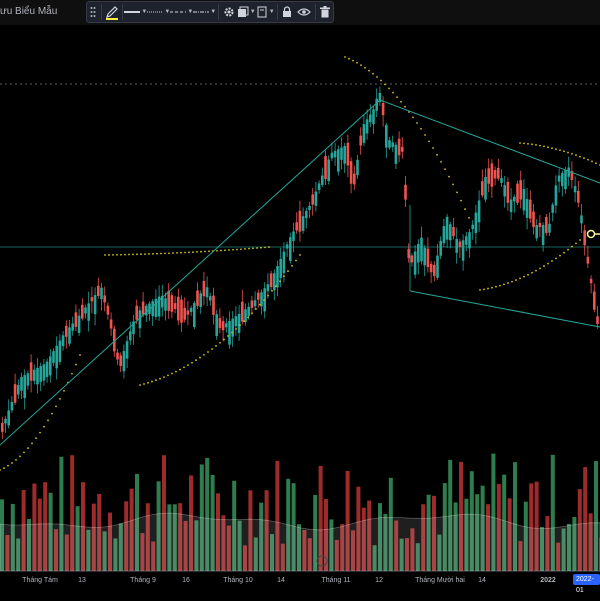  Describe the element at coordinates (336, 580) in the screenshot. I see `time-axis-tick: Tháng 11` at that location.